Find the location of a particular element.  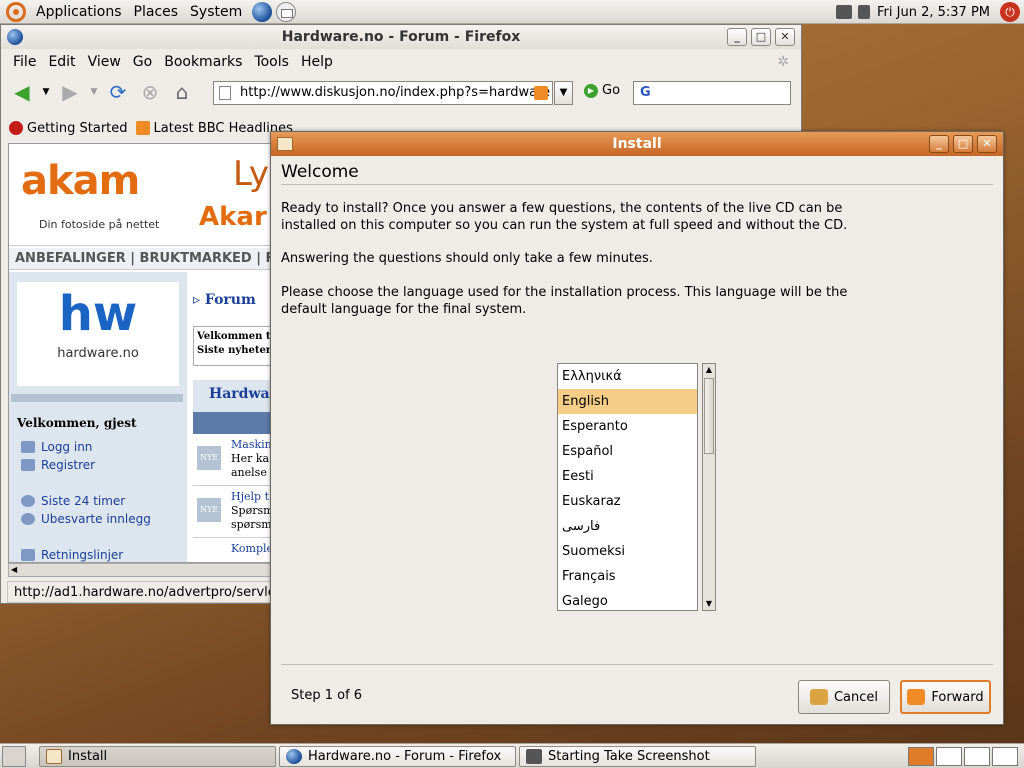

task-screenshot: Starting Take Screenshot is located at coordinates (637, 756).